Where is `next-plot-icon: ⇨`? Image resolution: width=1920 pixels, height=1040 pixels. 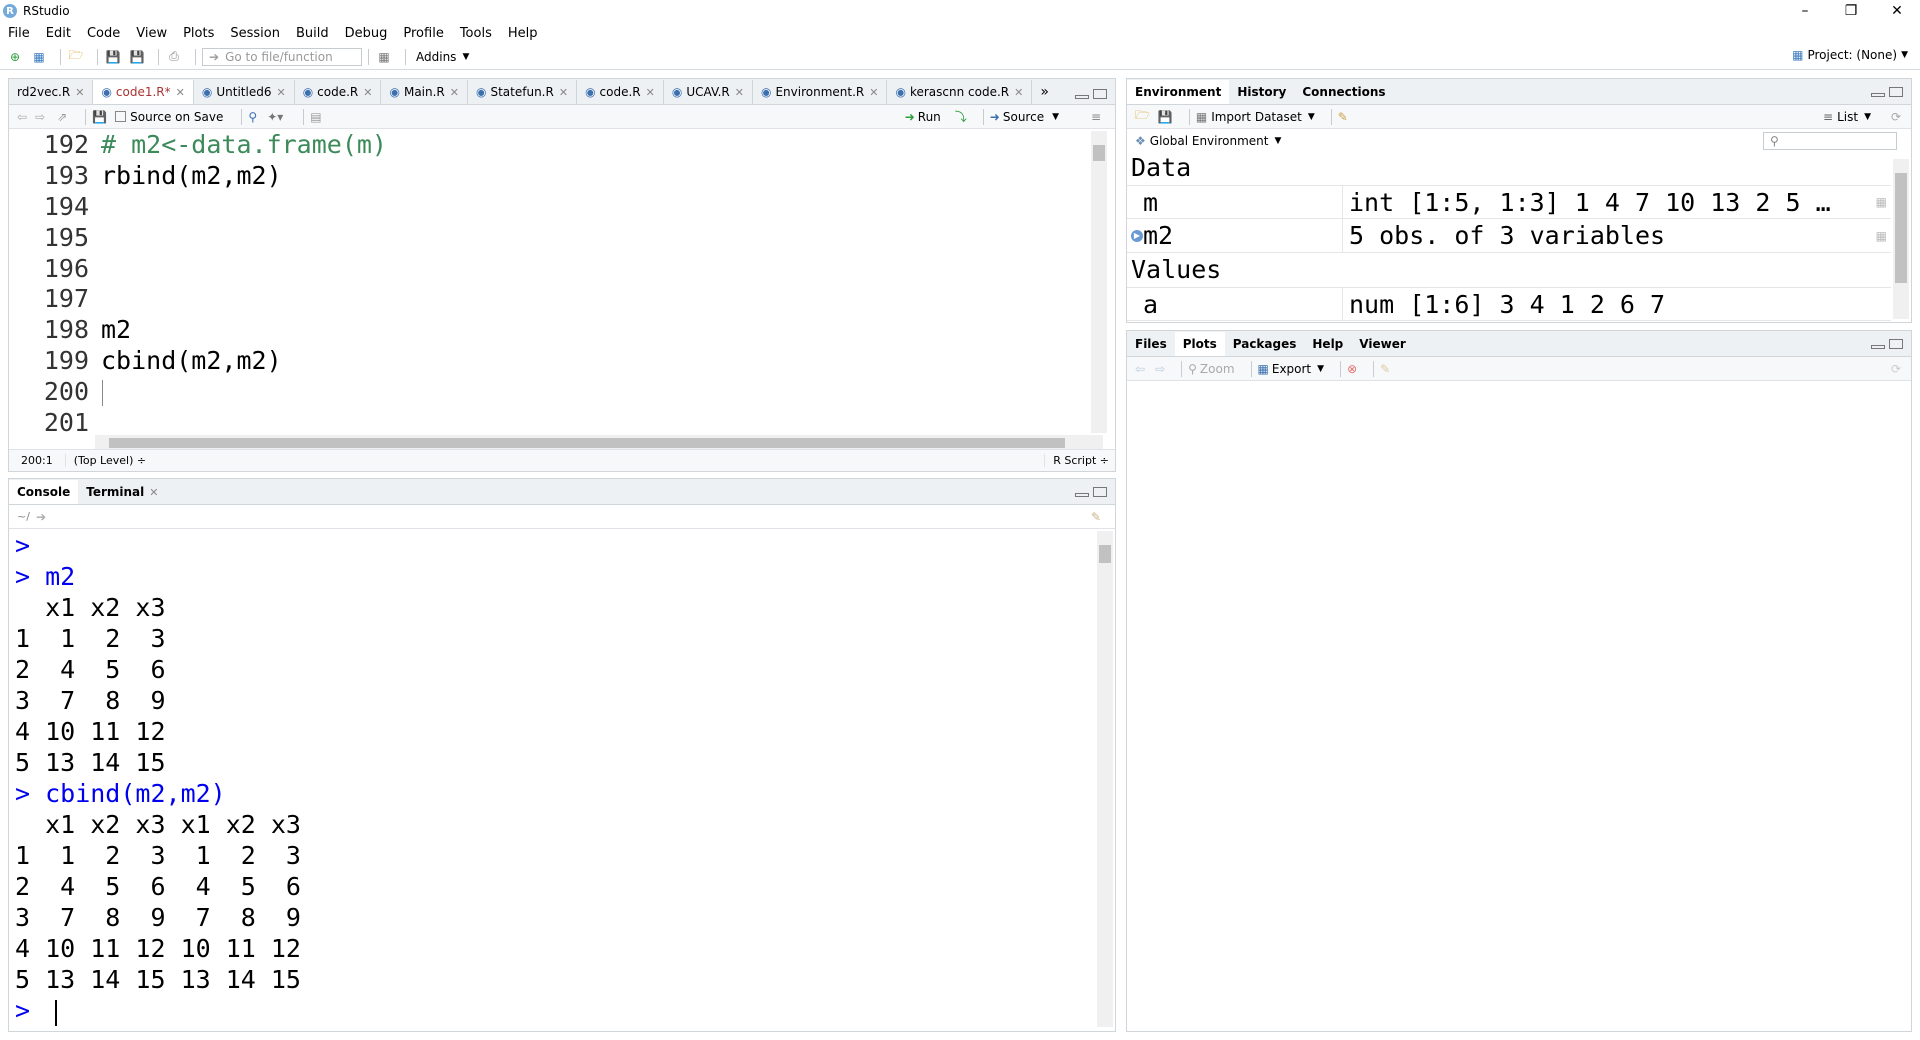 next-plot-icon: ⇨ is located at coordinates (1160, 369).